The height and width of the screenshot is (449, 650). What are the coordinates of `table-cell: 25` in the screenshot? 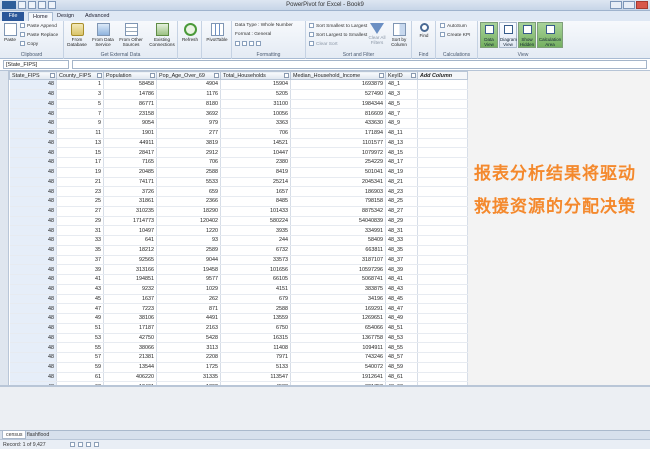 It's located at (80, 201).